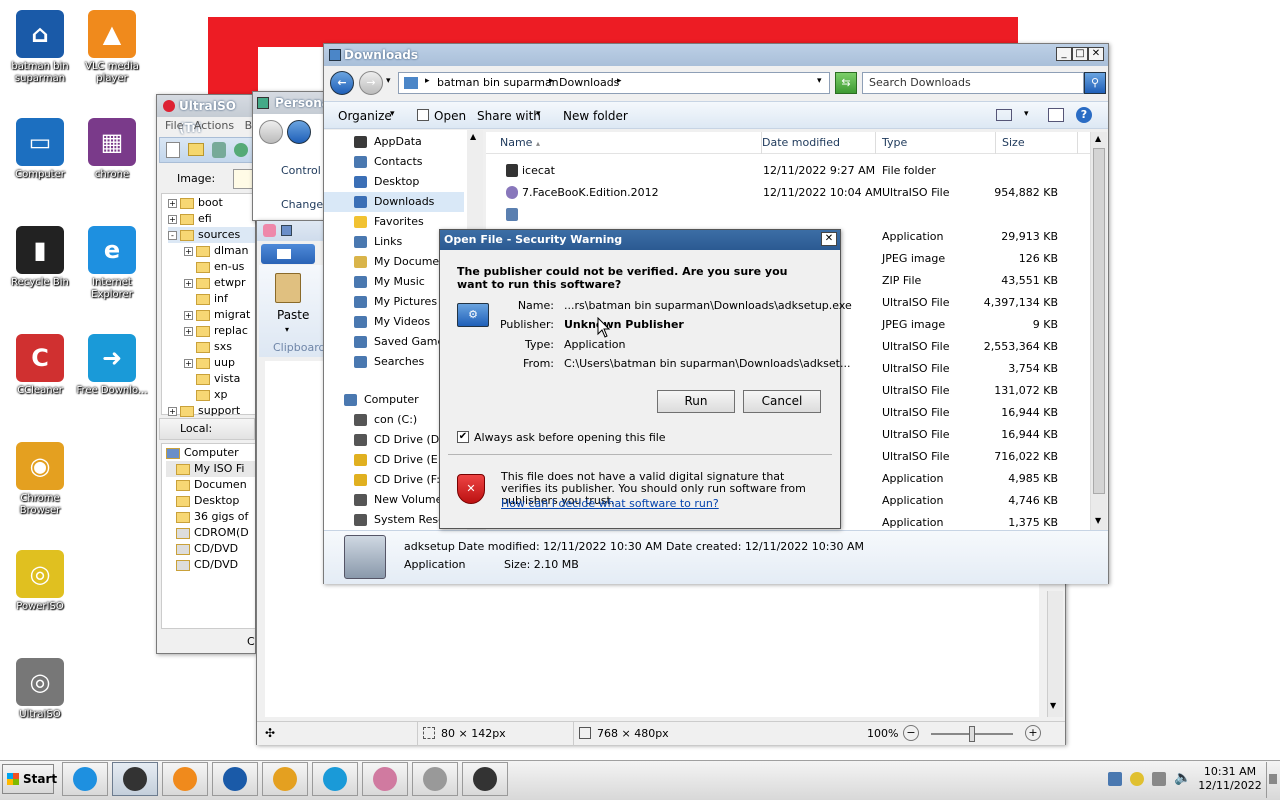 This screenshot has height=800, width=1280. What do you see at coordinates (211, 363) in the screenshot?
I see `iso-tree-item: + uup` at bounding box center [211, 363].